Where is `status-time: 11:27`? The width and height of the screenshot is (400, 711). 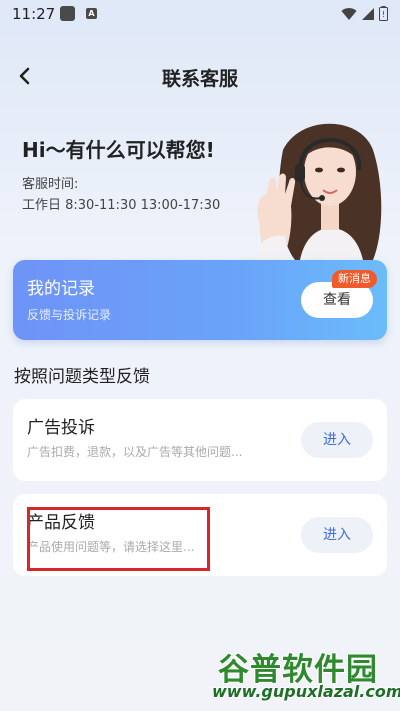 status-time: 11:27 is located at coordinates (34, 14).